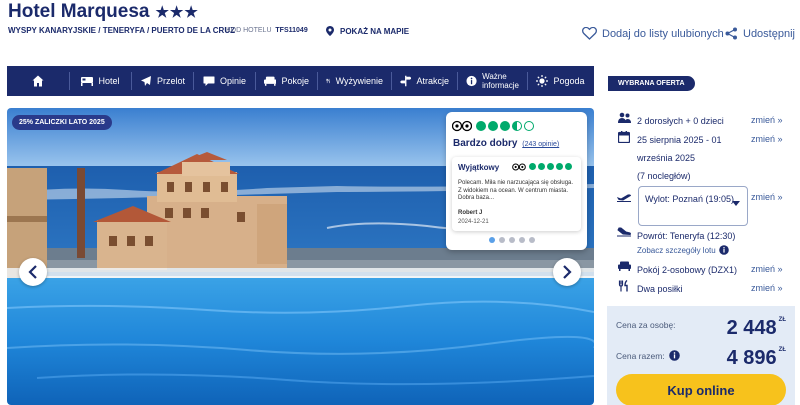 The image size is (800, 405). I want to click on map-pin-icon, so click(330, 31).